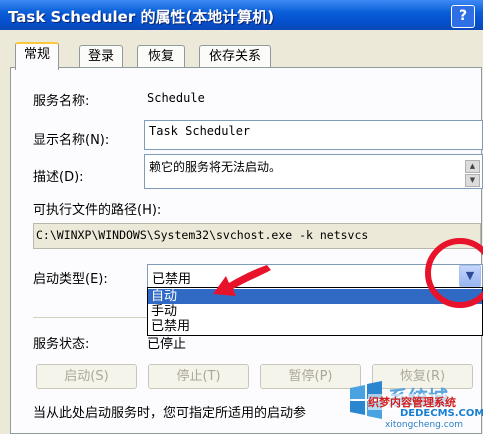  Describe the element at coordinates (172, 279) in the screenshot. I see `startup-type-value: 已禁用` at that location.